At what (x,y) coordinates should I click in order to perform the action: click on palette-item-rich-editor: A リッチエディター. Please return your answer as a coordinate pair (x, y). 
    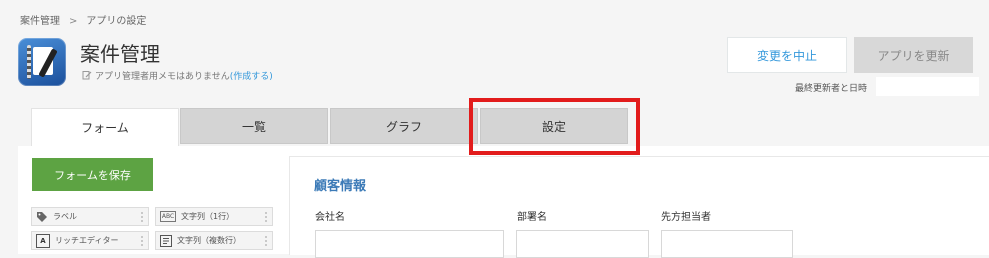
    Looking at the image, I should click on (90, 240).